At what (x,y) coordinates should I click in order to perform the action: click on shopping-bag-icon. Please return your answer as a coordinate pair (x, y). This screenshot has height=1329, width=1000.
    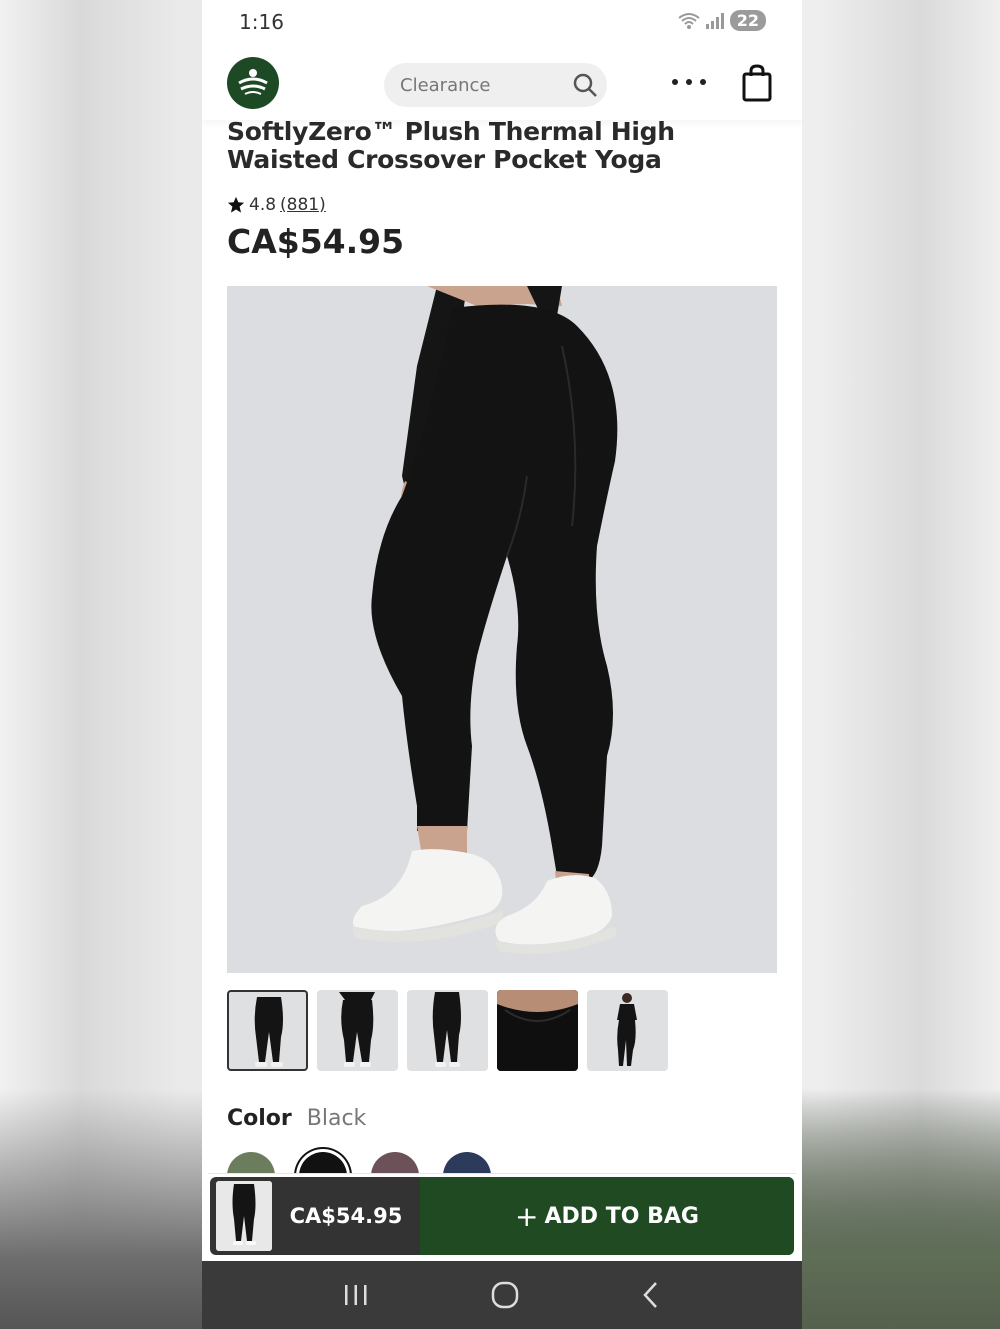
    Looking at the image, I should click on (757, 83).